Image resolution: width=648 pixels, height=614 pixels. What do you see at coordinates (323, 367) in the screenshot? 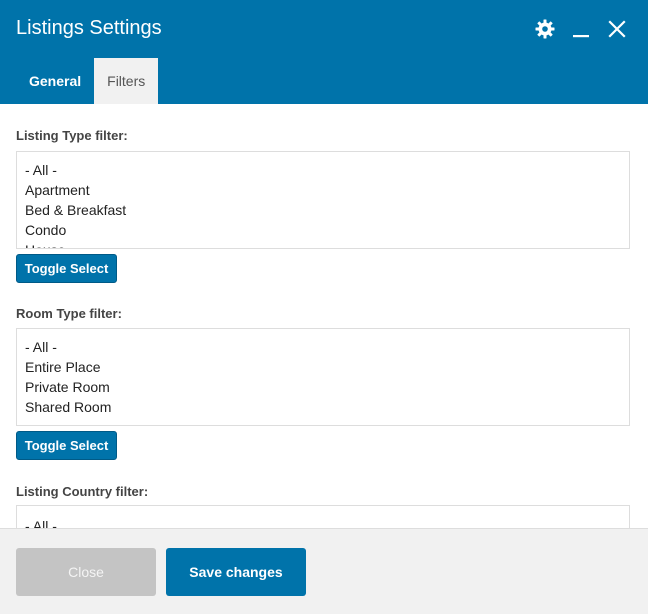
I see `list-option: Entire Place` at bounding box center [323, 367].